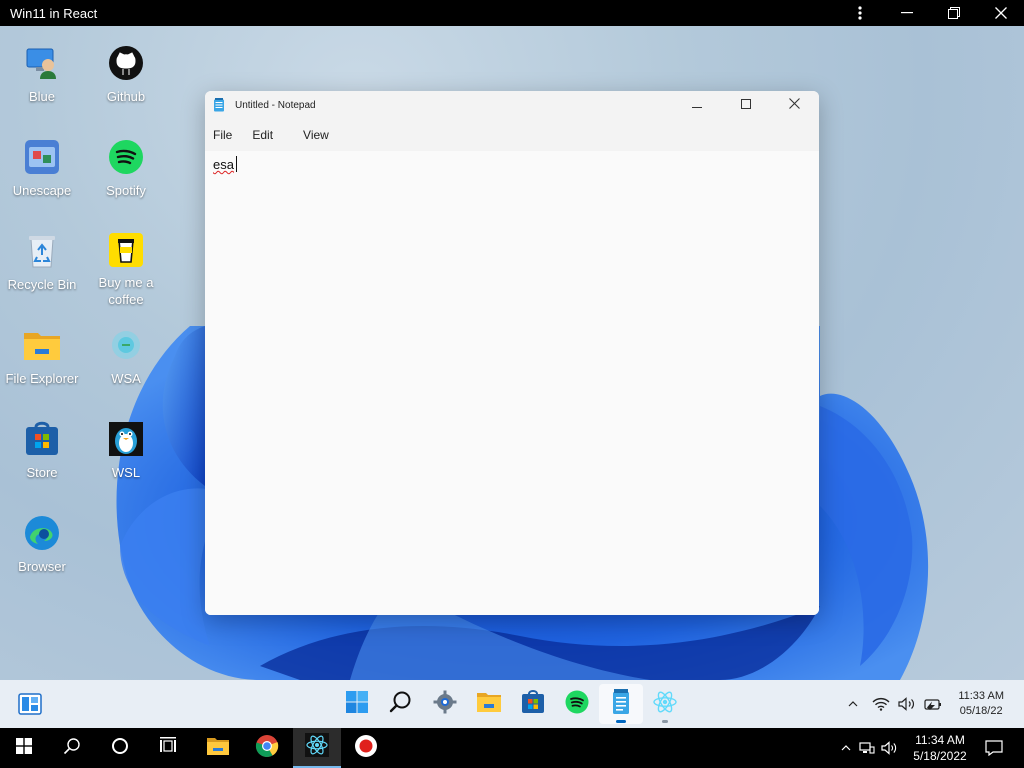 The width and height of the screenshot is (1024, 768). I want to click on battery-icon, so click(933, 704).